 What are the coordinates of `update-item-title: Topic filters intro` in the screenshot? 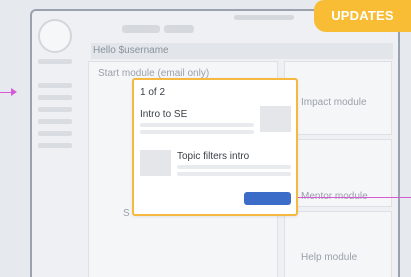 It's located at (213, 156).